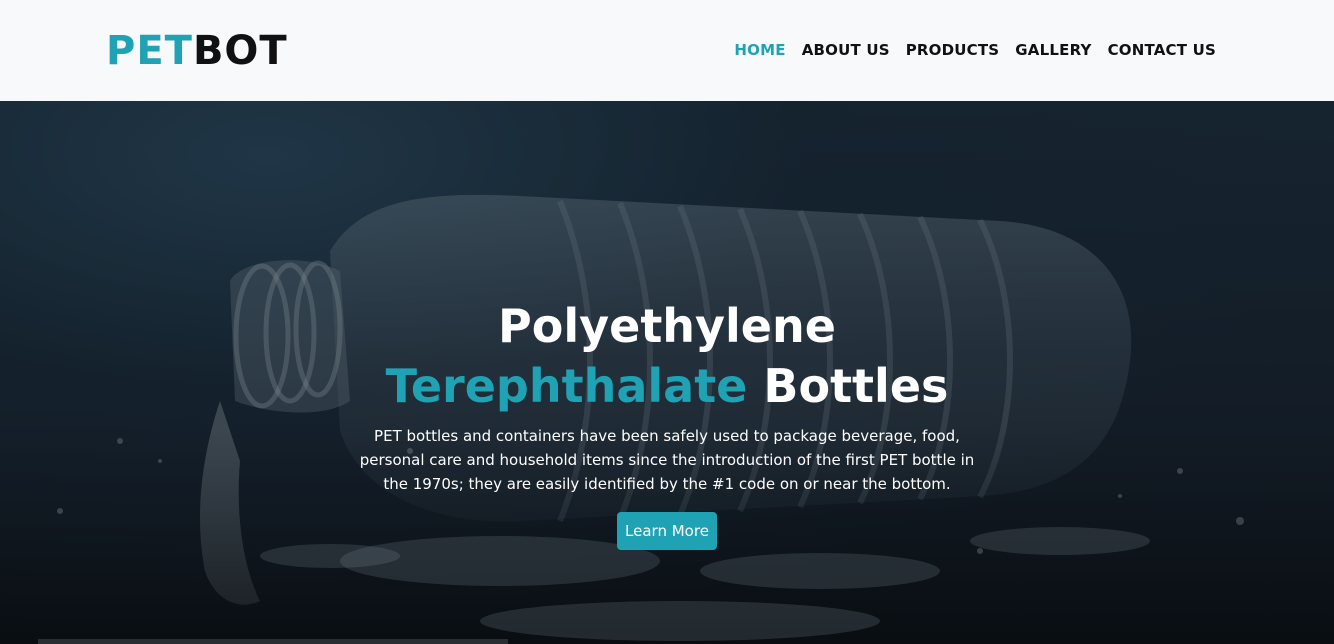 Image resolution: width=1334 pixels, height=644 pixels. Describe the element at coordinates (149, 51) in the screenshot. I see `brand-logo-pet: PET` at that location.